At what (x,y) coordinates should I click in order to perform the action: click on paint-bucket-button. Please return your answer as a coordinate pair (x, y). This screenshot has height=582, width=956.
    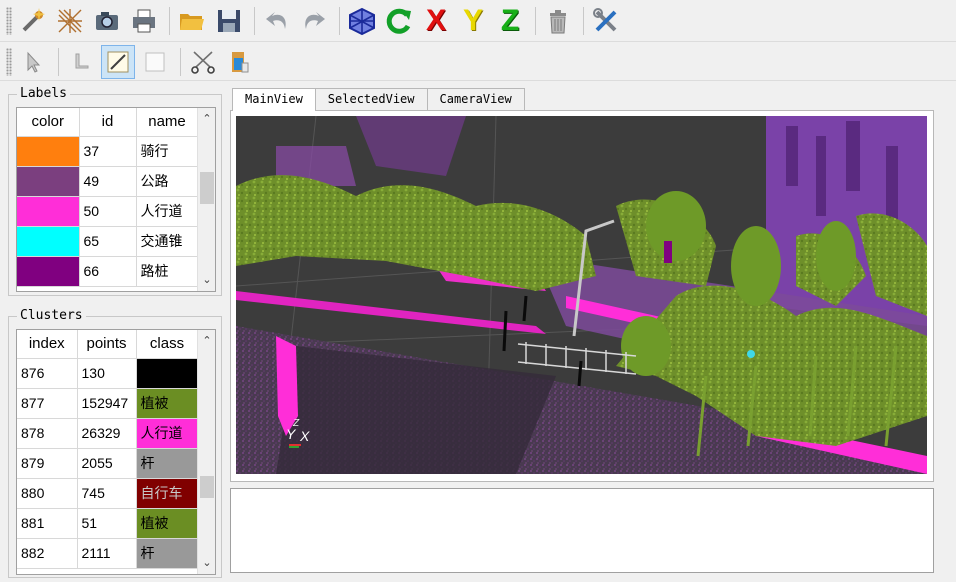
    Looking at the image, I should click on (240, 62).